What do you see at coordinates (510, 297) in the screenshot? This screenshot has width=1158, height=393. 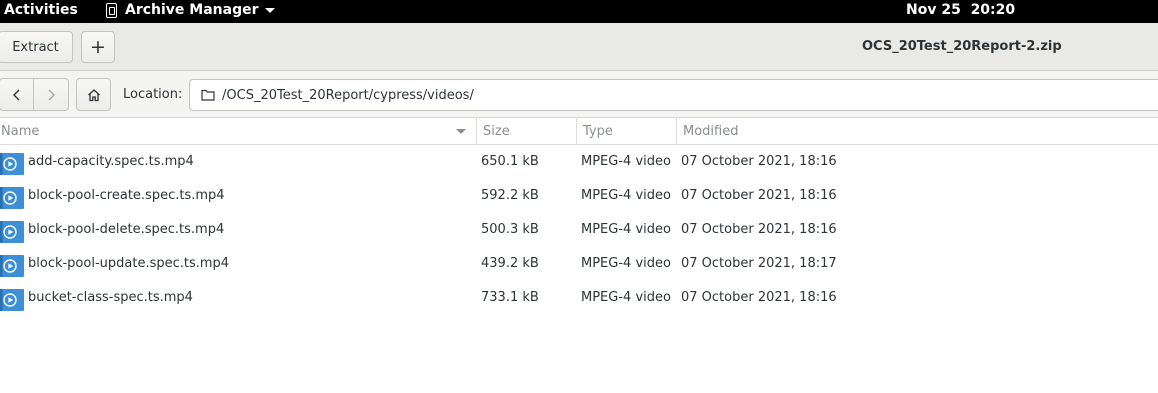 I see `file-size: 733.1 kB` at bounding box center [510, 297].